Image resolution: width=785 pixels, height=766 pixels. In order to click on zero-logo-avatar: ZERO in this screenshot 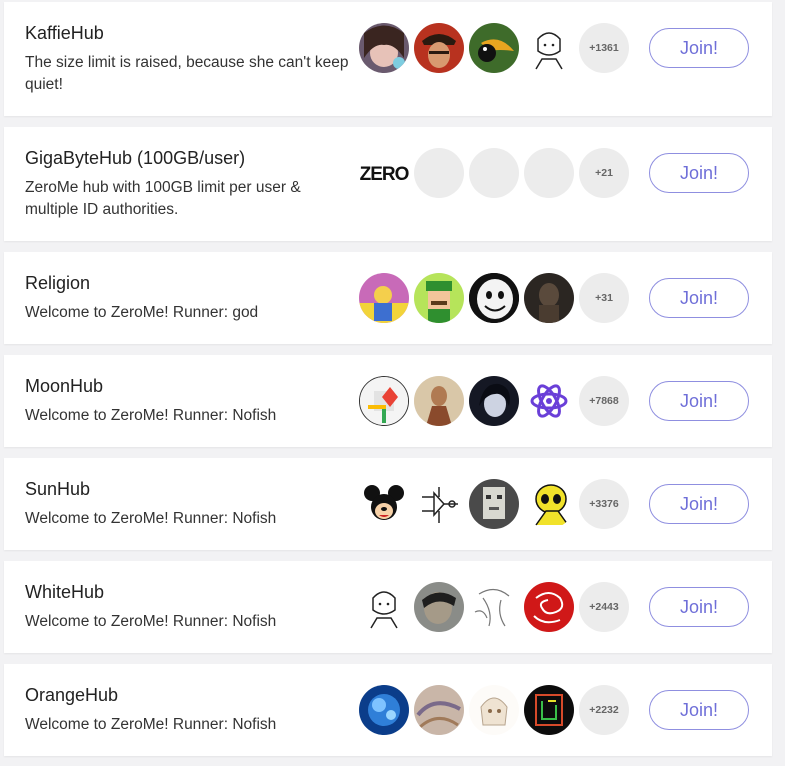, I will do `click(384, 173)`.